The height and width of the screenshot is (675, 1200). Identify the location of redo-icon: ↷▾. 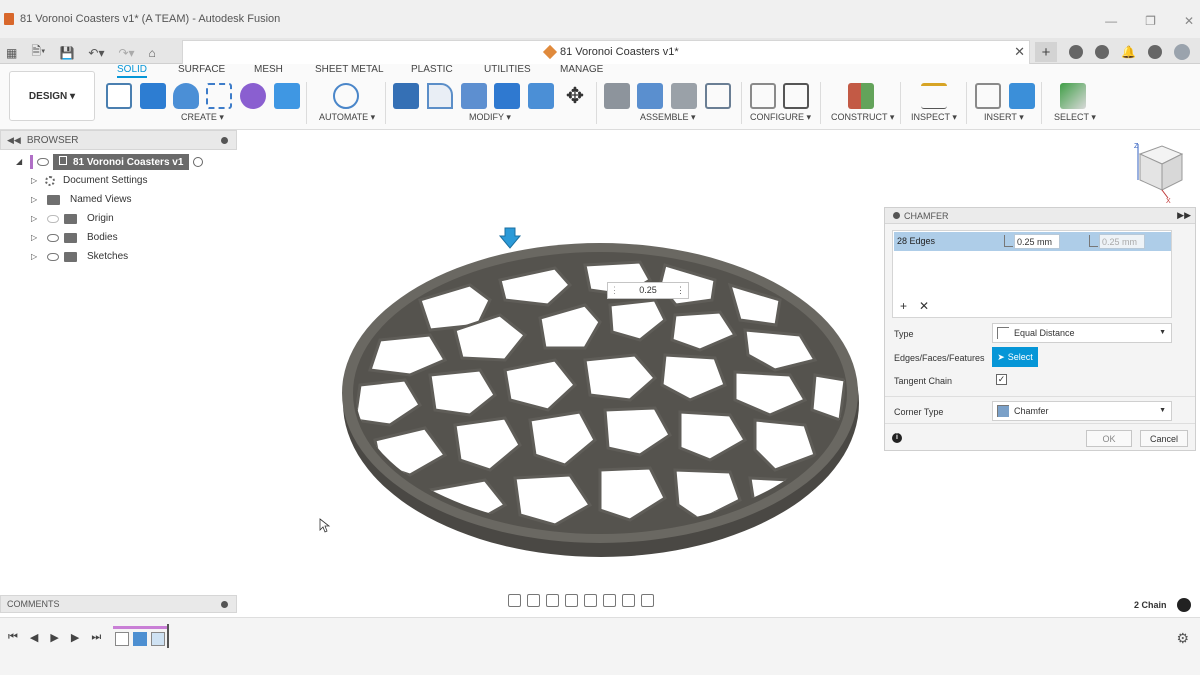
(126, 53).